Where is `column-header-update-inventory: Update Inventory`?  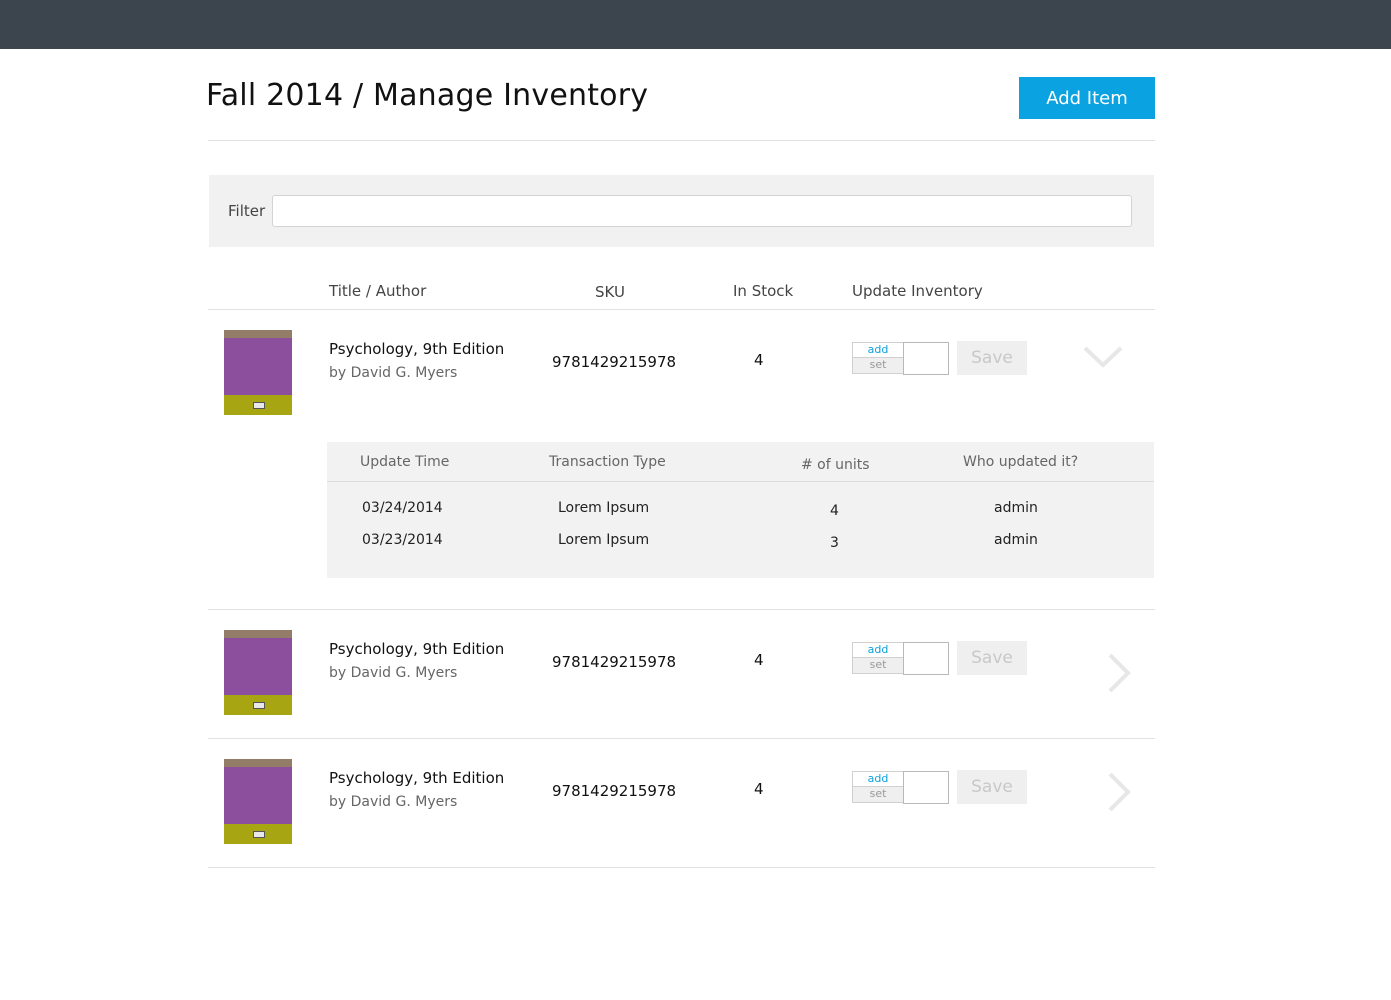 column-header-update-inventory: Update Inventory is located at coordinates (917, 291).